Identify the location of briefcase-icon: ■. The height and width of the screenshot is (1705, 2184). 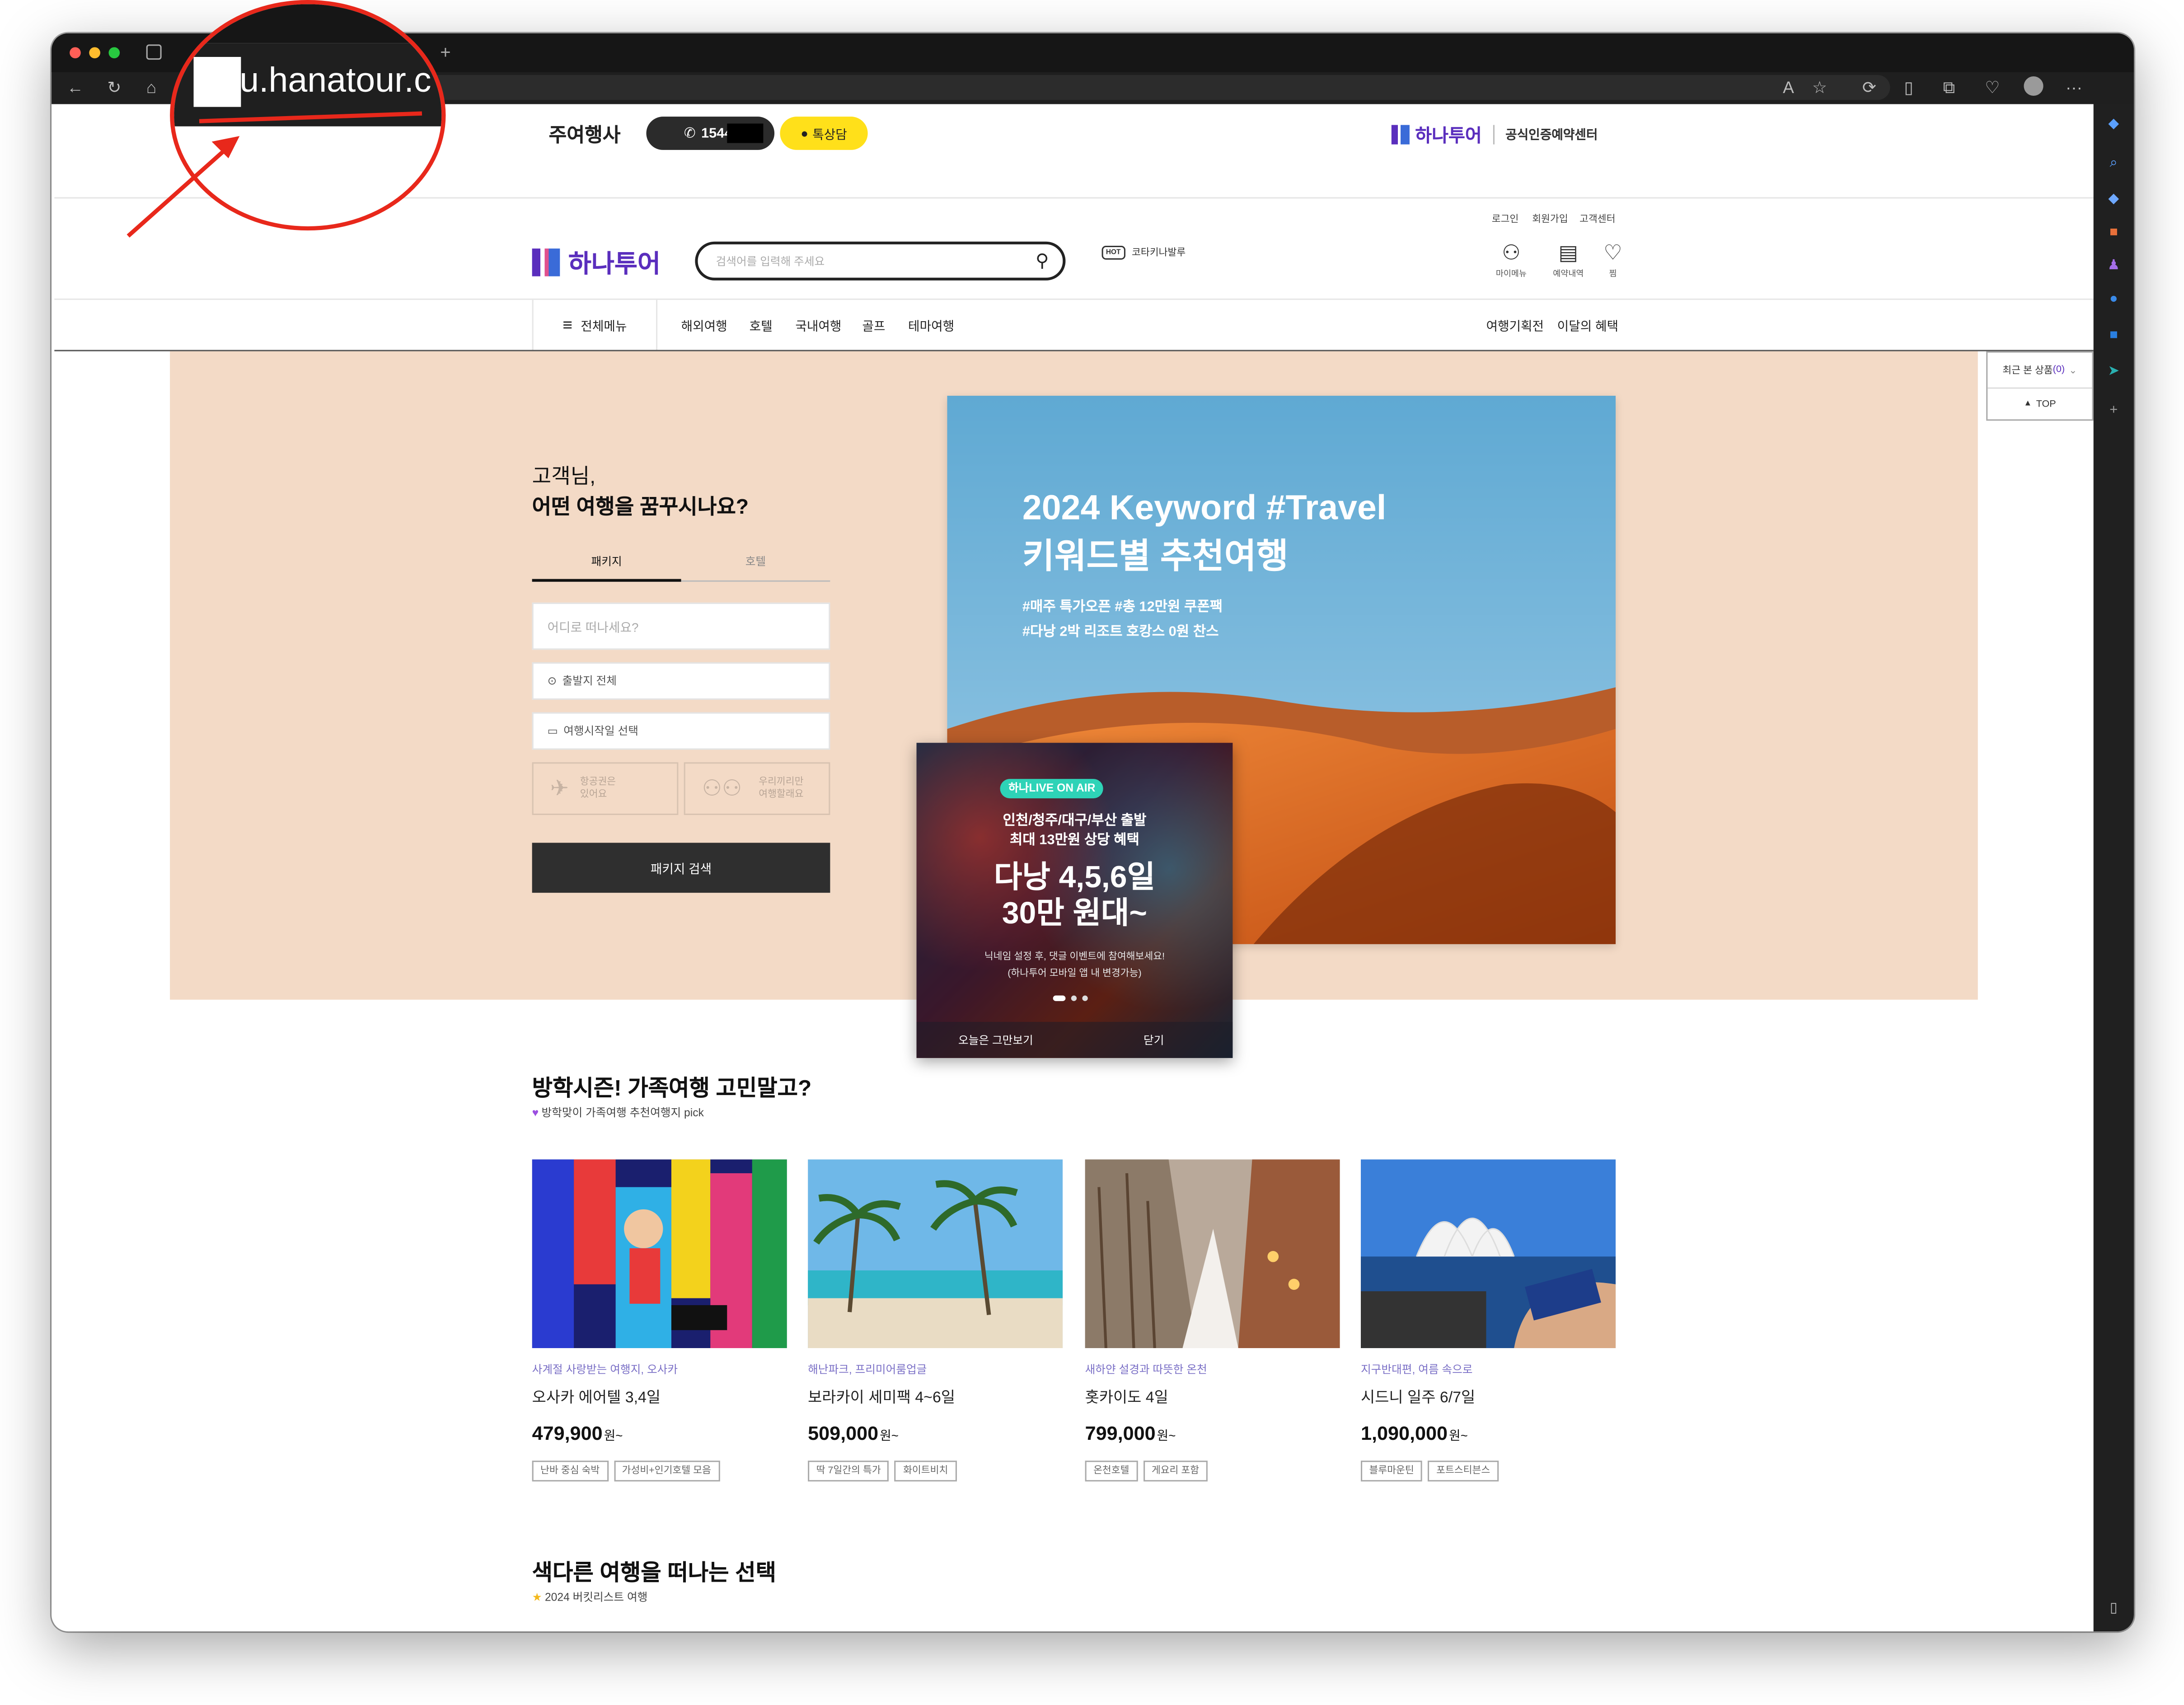
(2114, 233).